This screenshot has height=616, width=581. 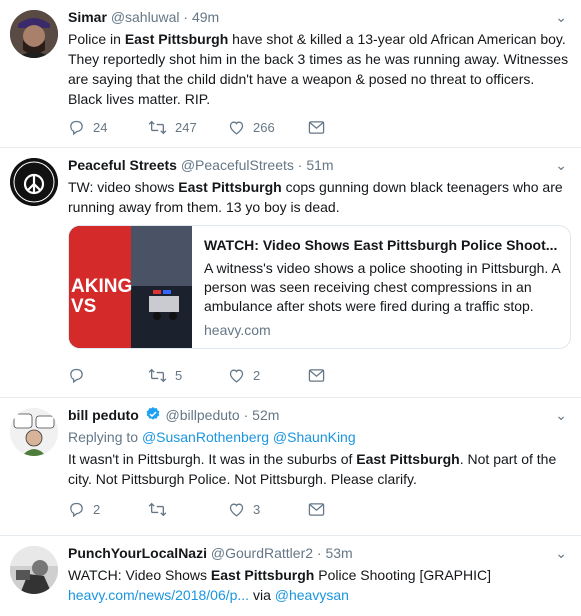 What do you see at coordinates (403, 575) in the screenshot?
I see `tweet-text-segment: Police Shooting [GRAPHIC]` at bounding box center [403, 575].